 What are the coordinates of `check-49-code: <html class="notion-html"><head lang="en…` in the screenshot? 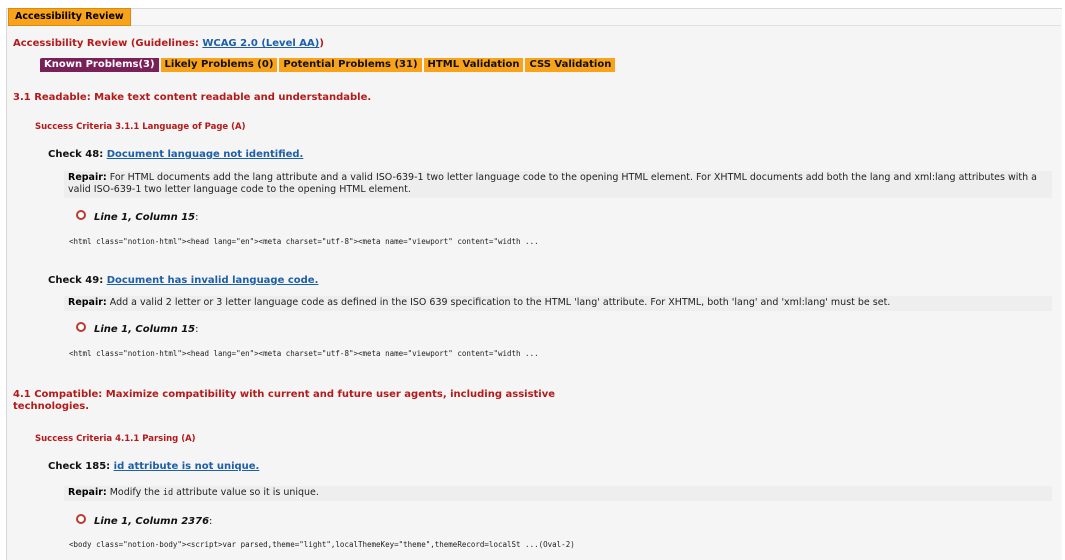 It's located at (304, 353).